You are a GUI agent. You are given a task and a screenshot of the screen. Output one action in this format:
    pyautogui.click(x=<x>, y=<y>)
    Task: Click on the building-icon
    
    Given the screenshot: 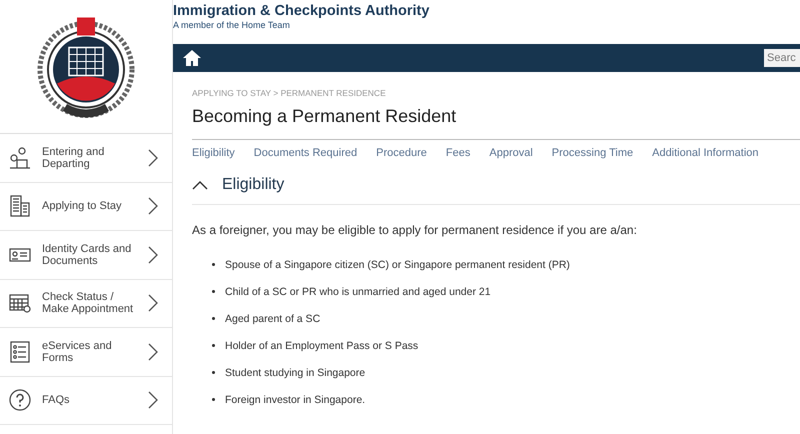 What is the action you would take?
    pyautogui.click(x=20, y=206)
    